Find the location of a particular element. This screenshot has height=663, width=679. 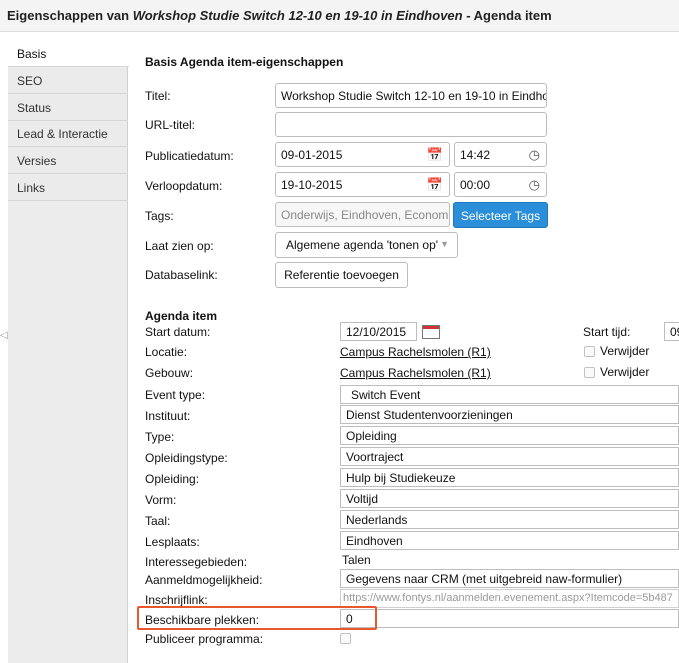

start-tijd-label: Start tijd: is located at coordinates (607, 332).